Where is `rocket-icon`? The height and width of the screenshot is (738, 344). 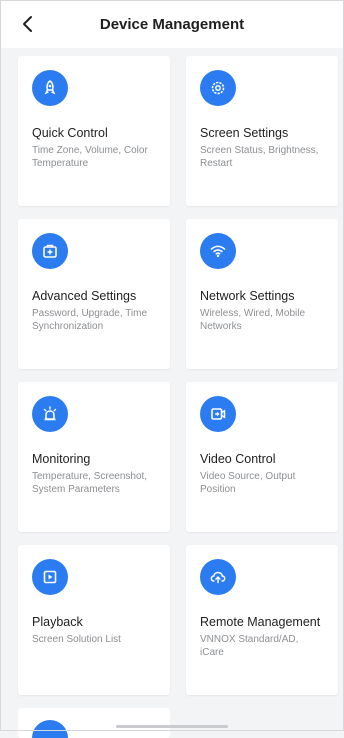 rocket-icon is located at coordinates (50, 88).